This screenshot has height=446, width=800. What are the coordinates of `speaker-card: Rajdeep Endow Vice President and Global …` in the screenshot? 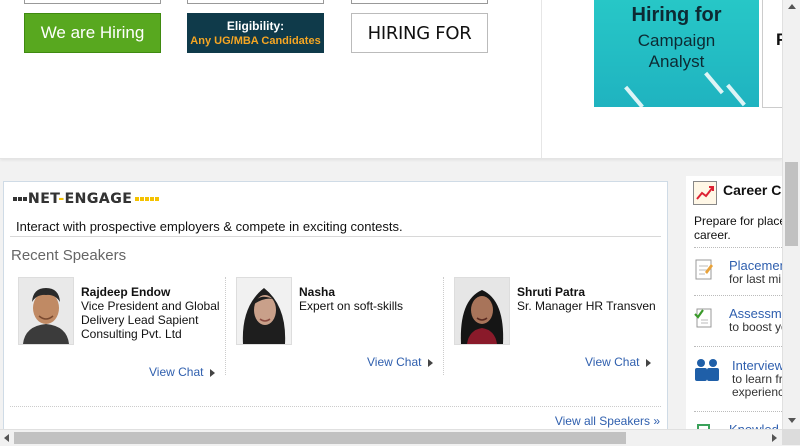 It's located at (123, 337).